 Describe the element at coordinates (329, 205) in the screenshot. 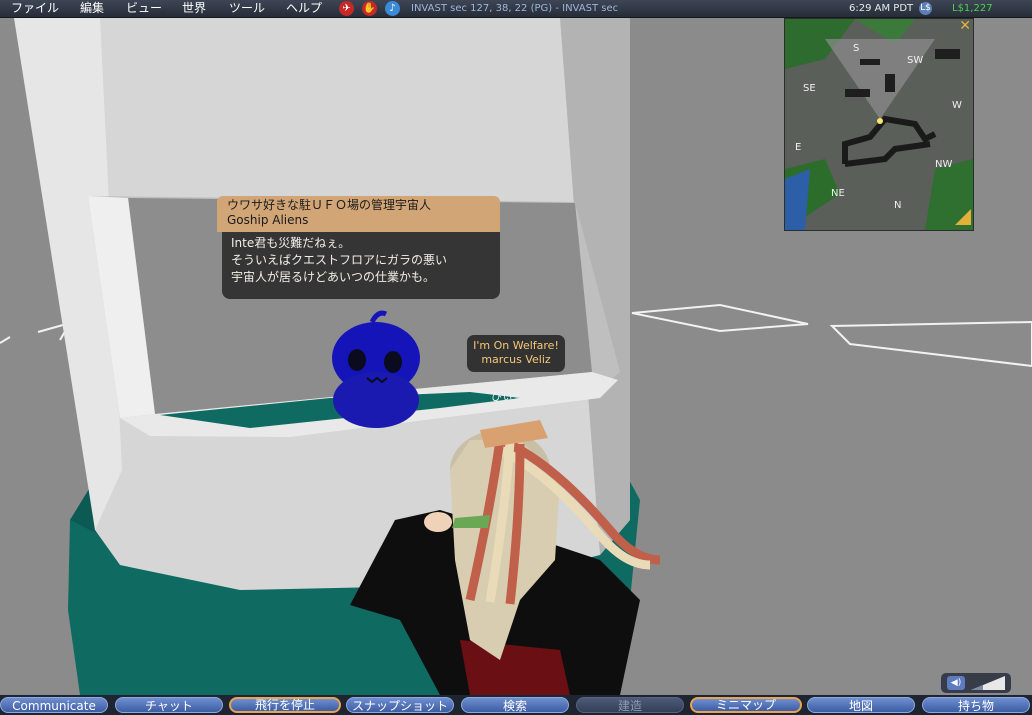

I see `npc-title: ウワサ好きな駐ＵＦＯ場の管理宇宙人` at that location.